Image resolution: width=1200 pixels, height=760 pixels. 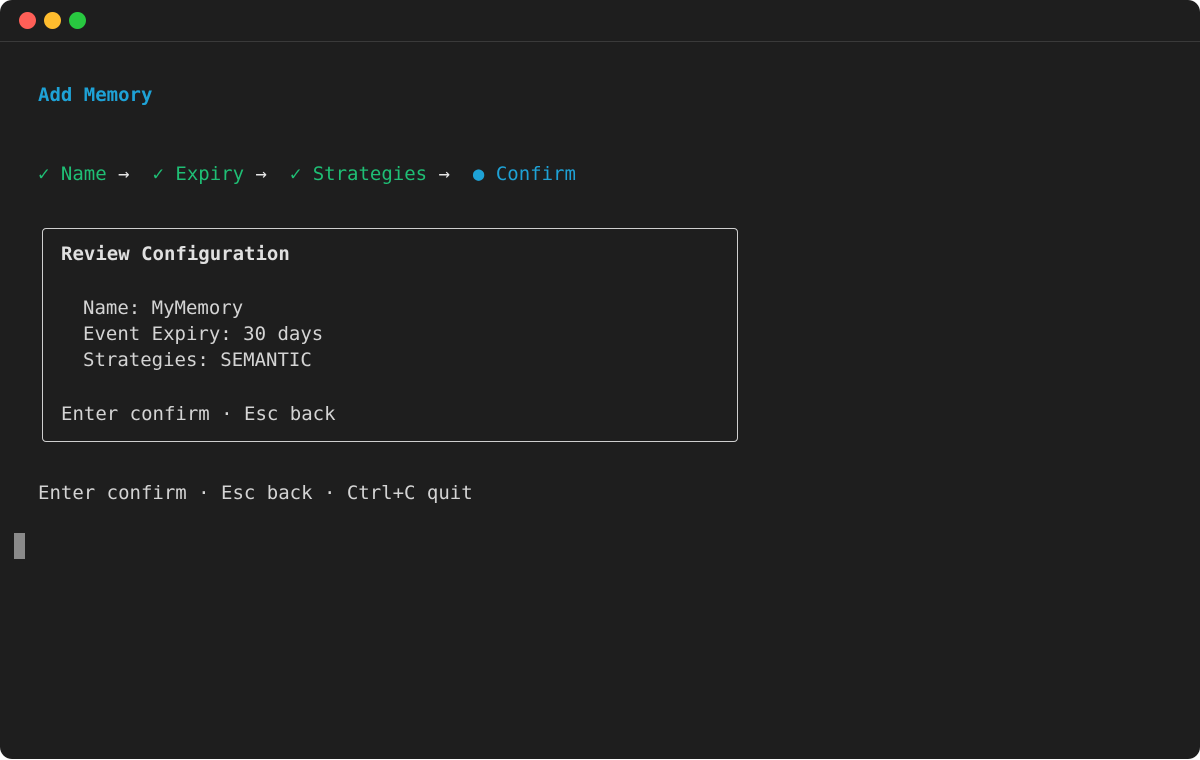 What do you see at coordinates (52, 20) in the screenshot?
I see `minimize-window-button` at bounding box center [52, 20].